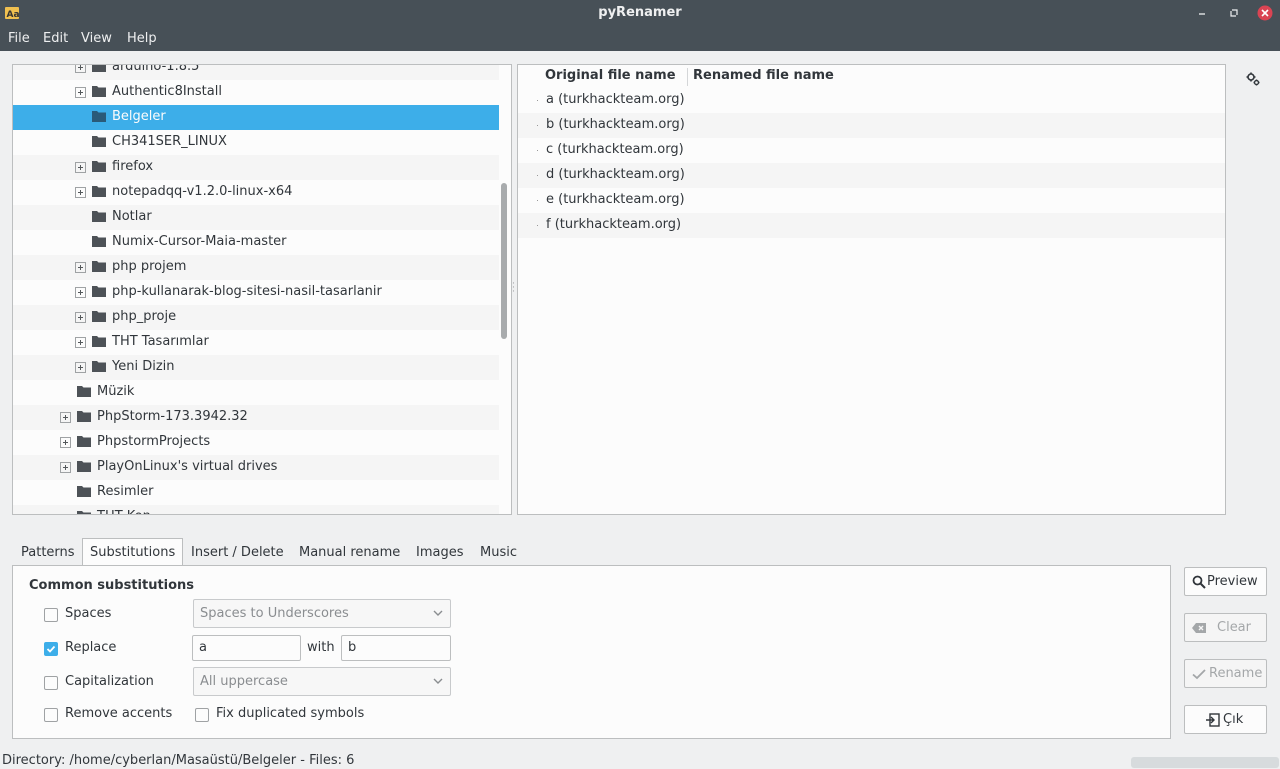 The height and width of the screenshot is (769, 1280). I want to click on tree-item: Numix-Cursor-Maia-master, so click(256, 242).